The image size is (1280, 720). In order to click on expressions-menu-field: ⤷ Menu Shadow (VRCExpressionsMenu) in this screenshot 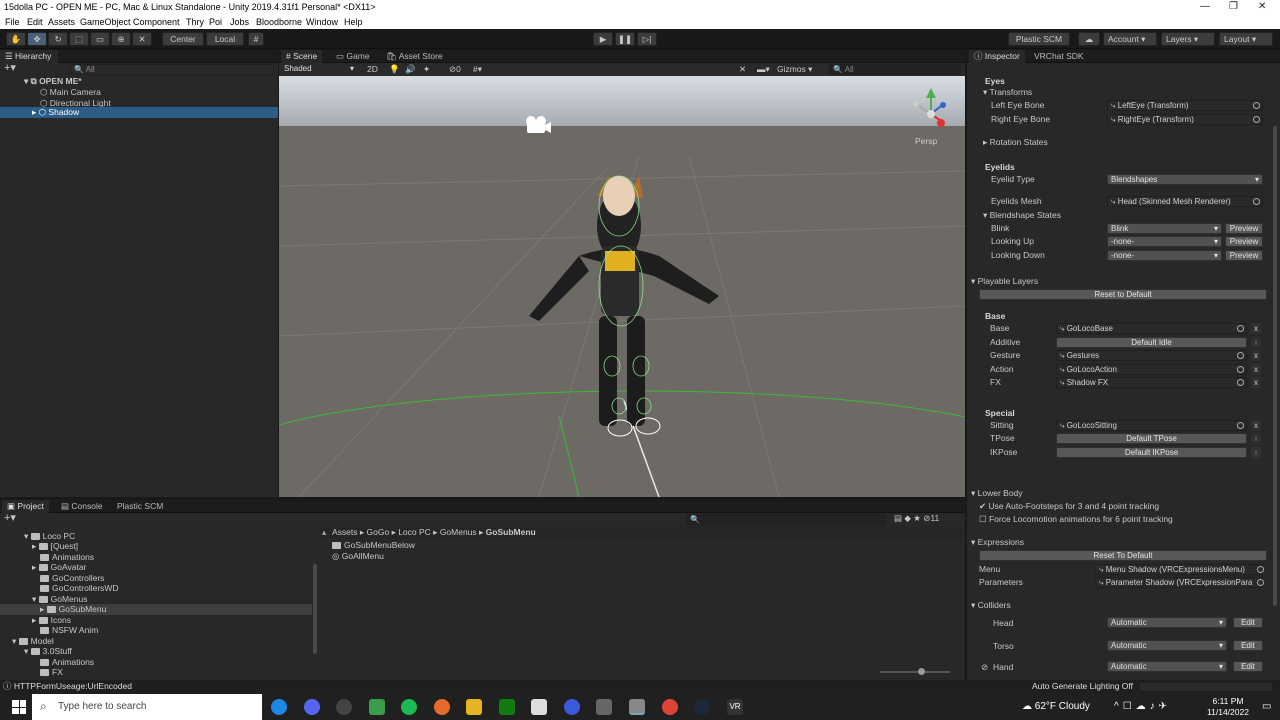, I will do `click(1179, 569)`.